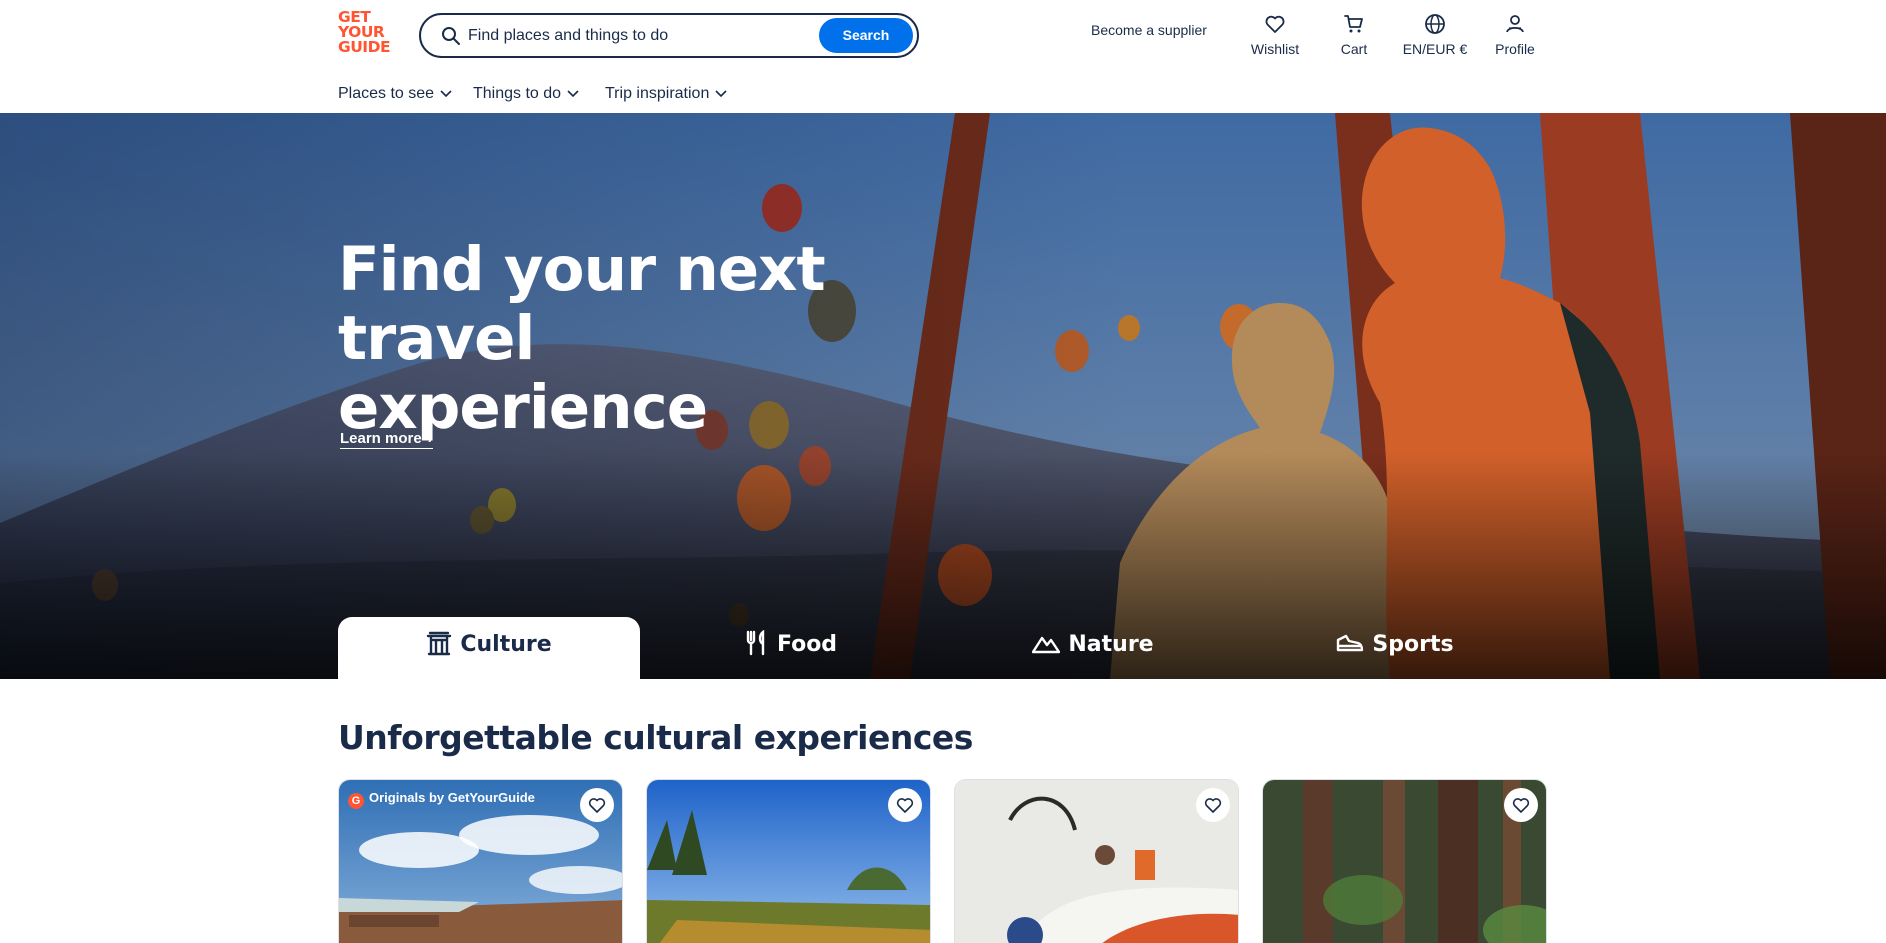 This screenshot has width=1886, height=943. I want to click on cart-icon, so click(1353, 24).